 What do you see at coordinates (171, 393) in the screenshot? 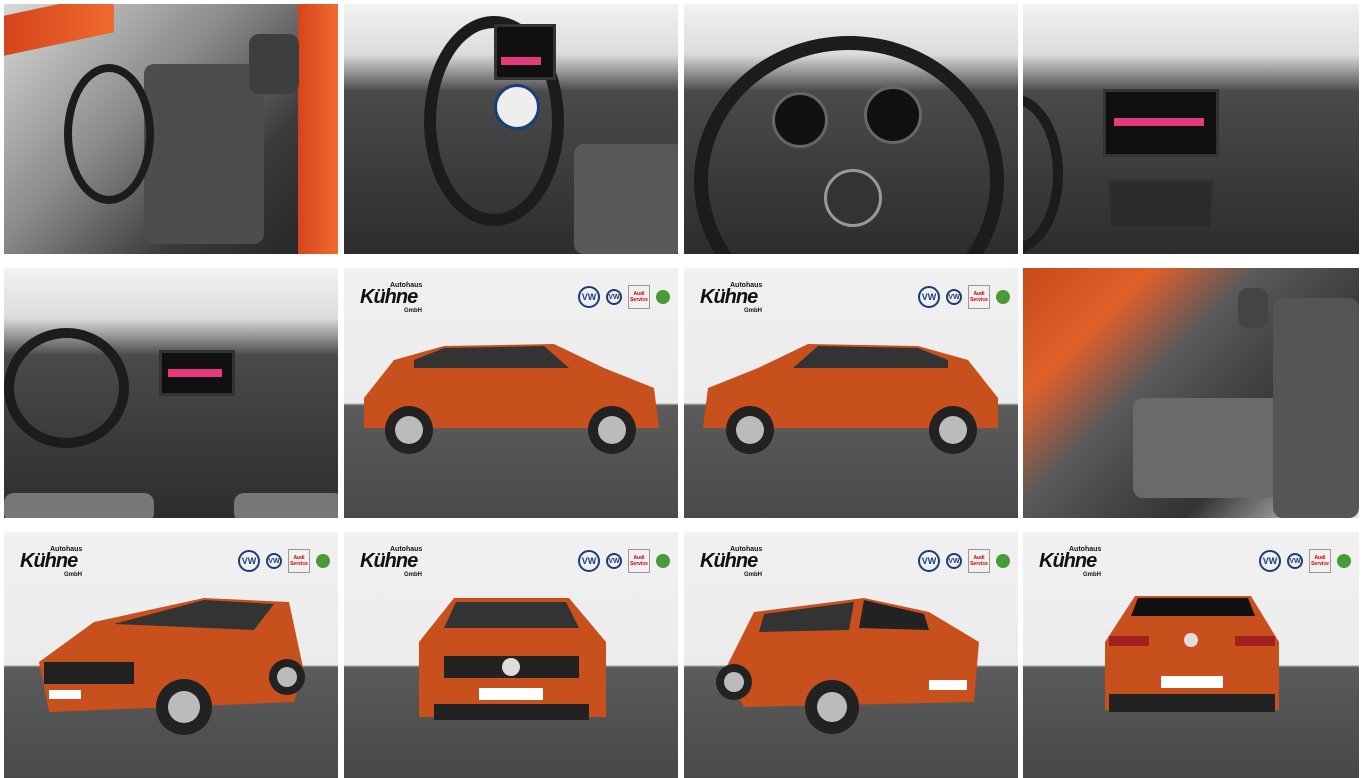
I see `photo-interior-dashboard` at bounding box center [171, 393].